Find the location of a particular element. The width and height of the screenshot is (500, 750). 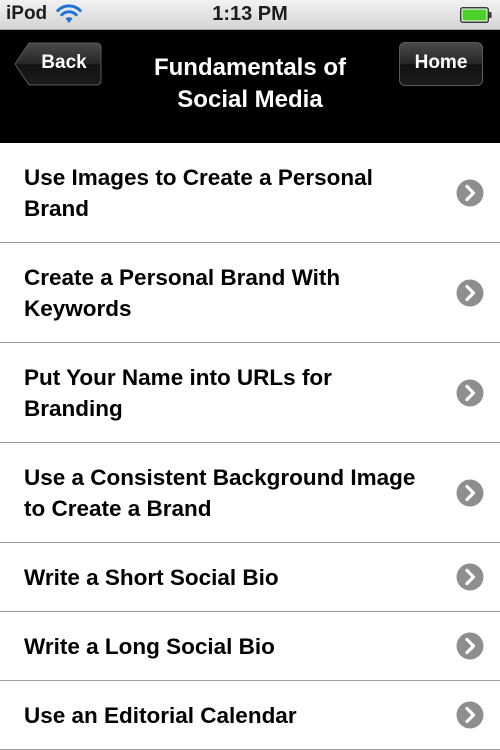

battery-icon is located at coordinates (476, 15).